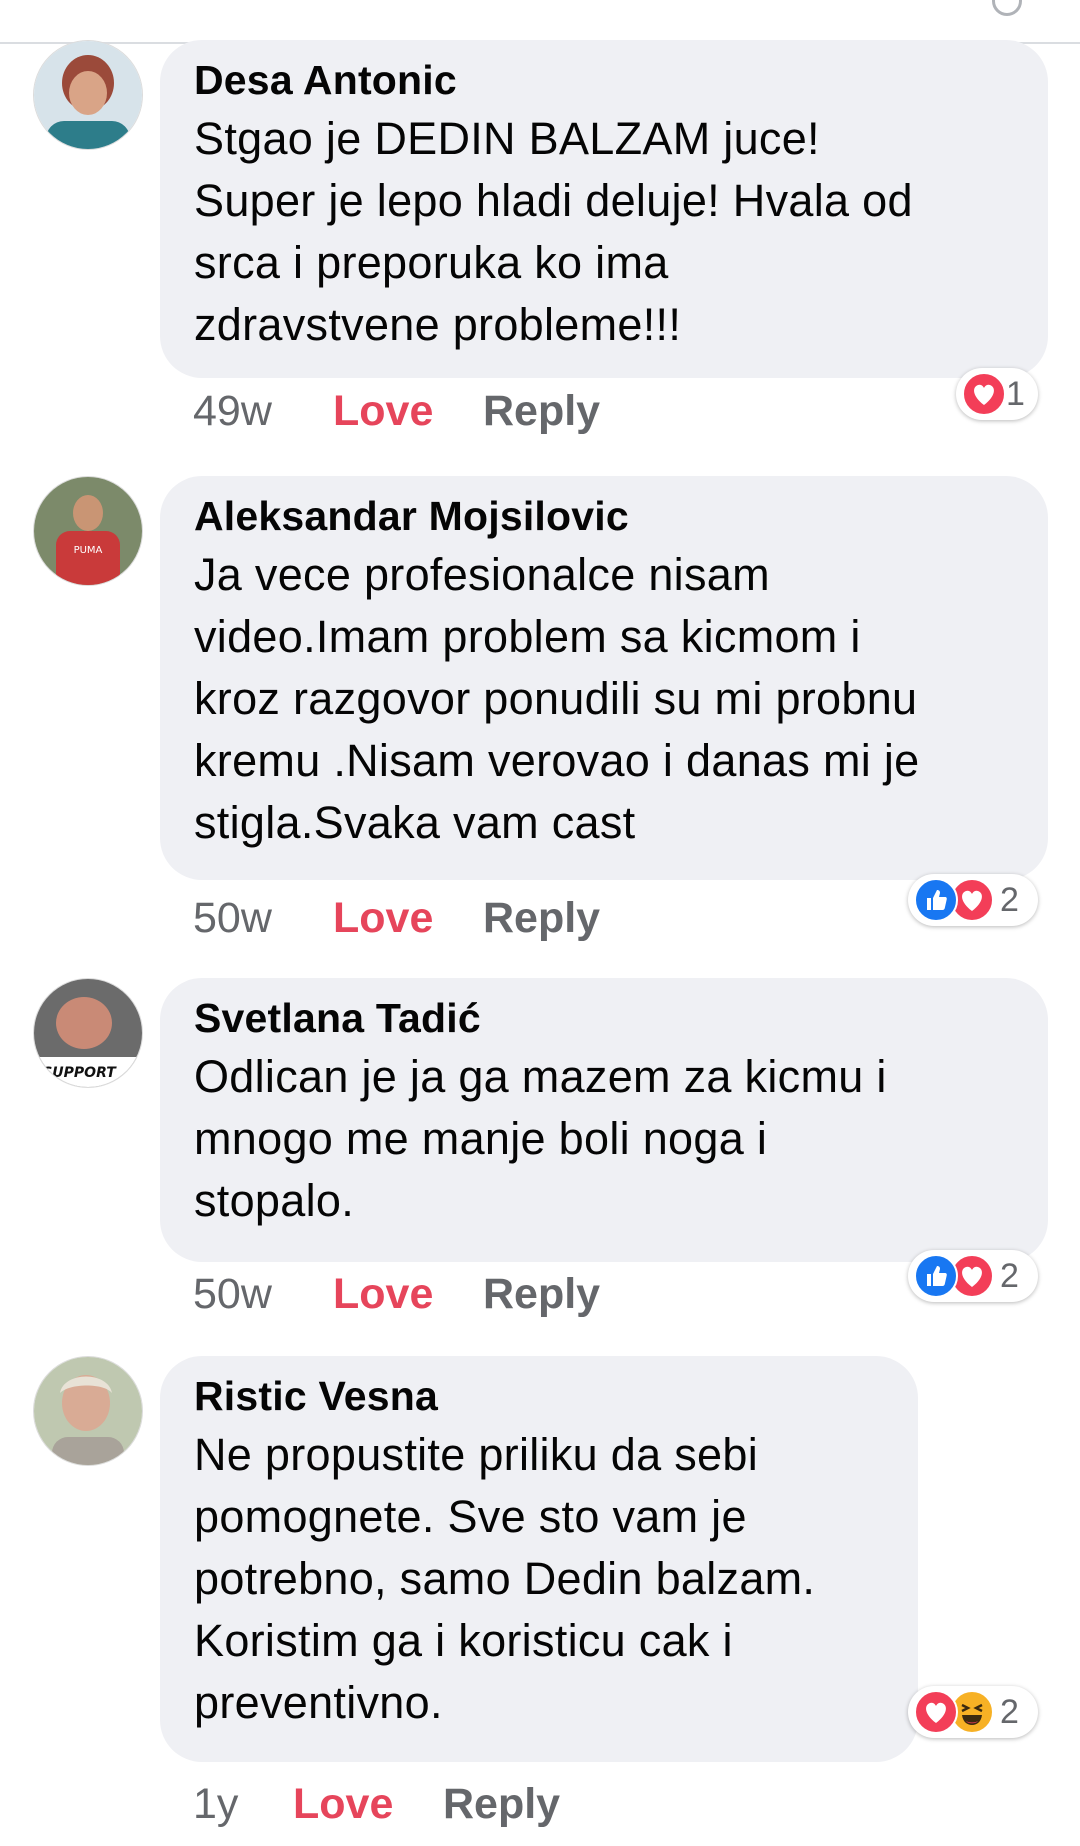  What do you see at coordinates (556, 698) in the screenshot?
I see `comment-text-line: kroz razgovor ponudili su mi probnu` at bounding box center [556, 698].